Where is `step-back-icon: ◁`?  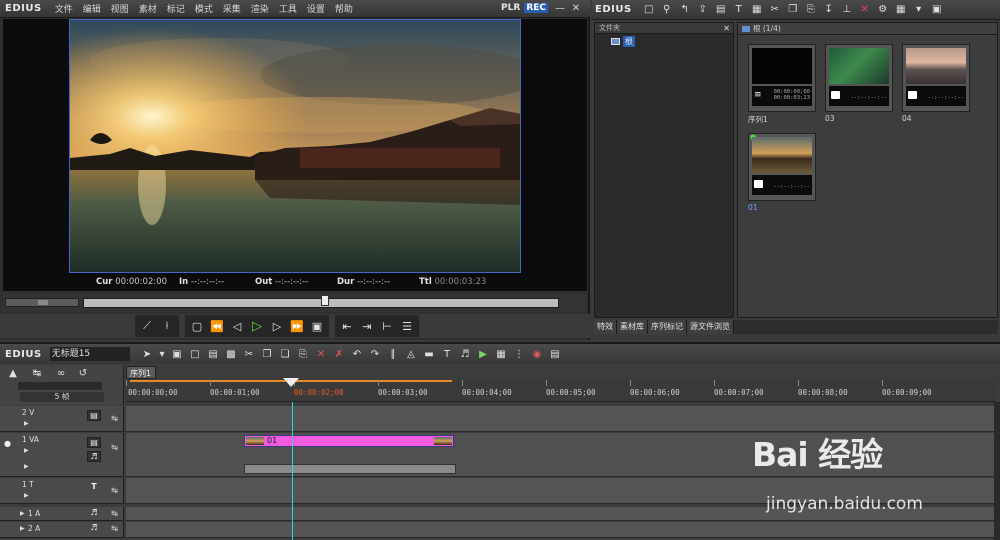 step-back-icon: ◁ is located at coordinates (237, 326).